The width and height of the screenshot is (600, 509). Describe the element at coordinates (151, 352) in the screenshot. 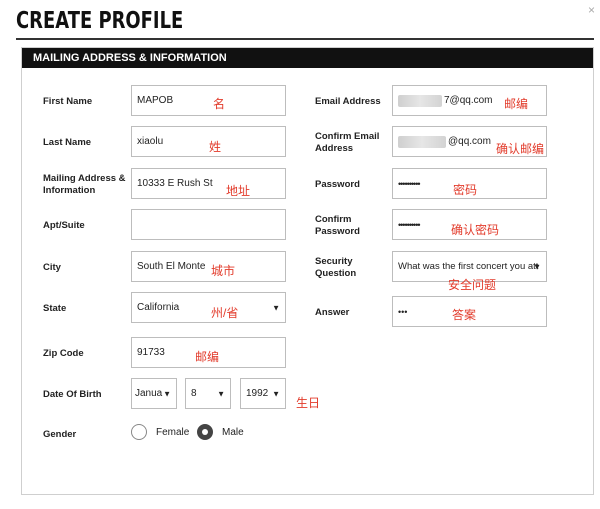

I see `zip-code-value: 91733` at that location.